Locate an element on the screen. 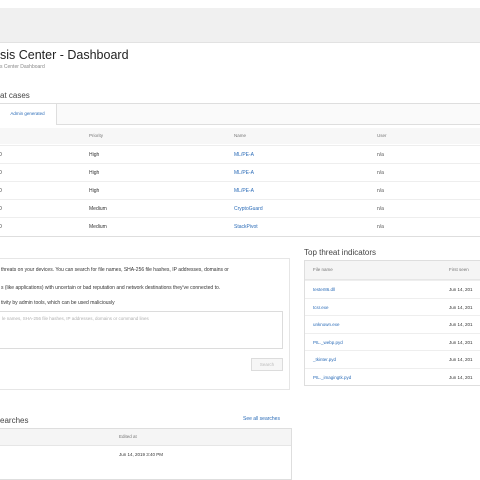 This screenshot has height=480, width=480. table-row: tester86.dll Jun 14, 201 is located at coordinates (392, 289).